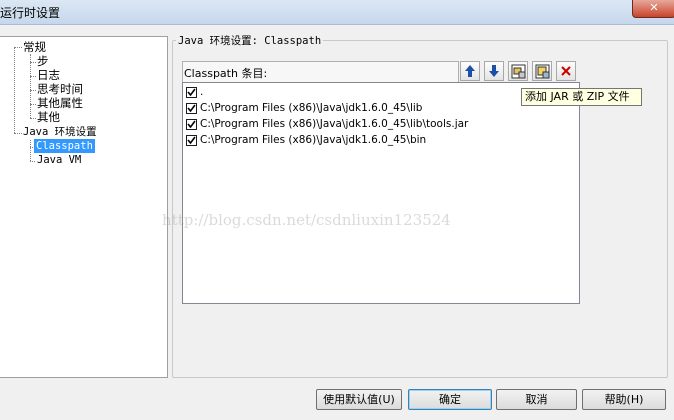 This screenshot has height=420, width=674. I want to click on cancel-button: 取消, so click(536, 399).